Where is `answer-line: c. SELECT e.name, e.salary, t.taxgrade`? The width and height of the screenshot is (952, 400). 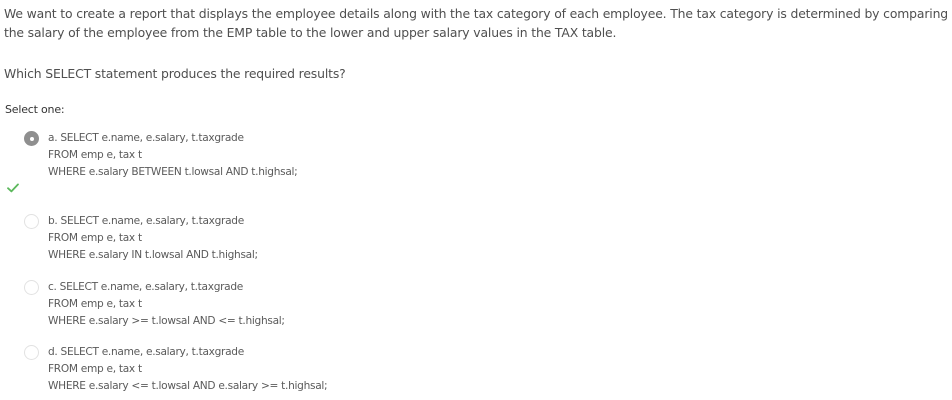 answer-line: c. SELECT e.name, e.salary, t.taxgrade is located at coordinates (146, 287).